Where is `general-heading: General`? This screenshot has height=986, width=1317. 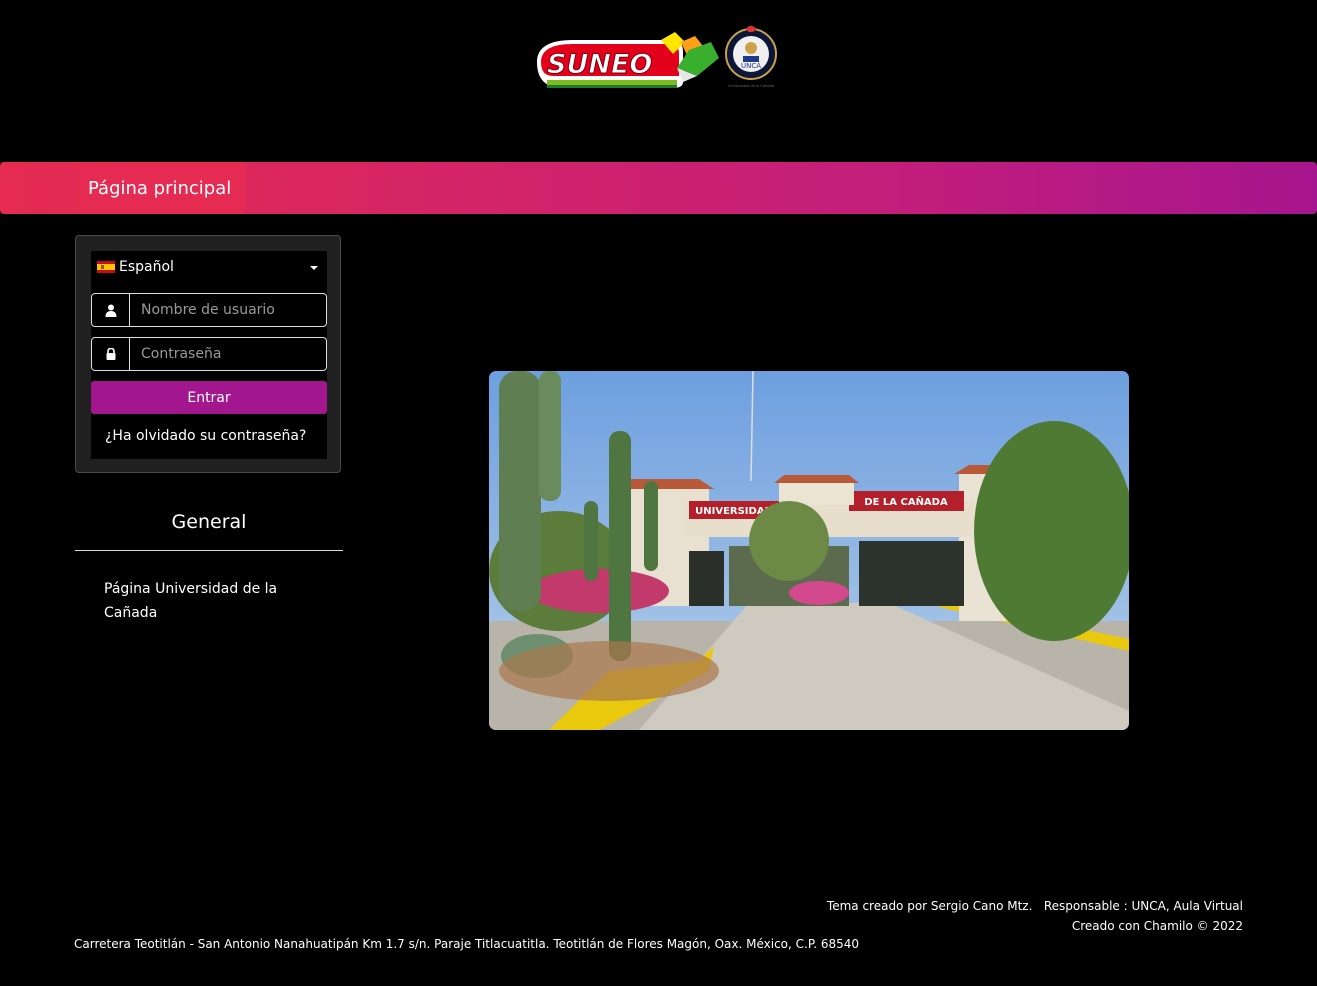
general-heading: General is located at coordinates (209, 522).